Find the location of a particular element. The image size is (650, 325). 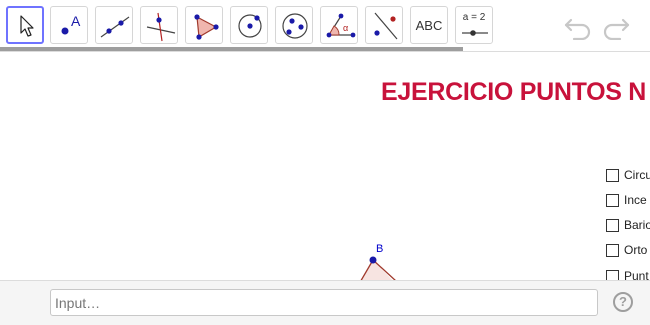

help-icon: ? is located at coordinates (623, 302).